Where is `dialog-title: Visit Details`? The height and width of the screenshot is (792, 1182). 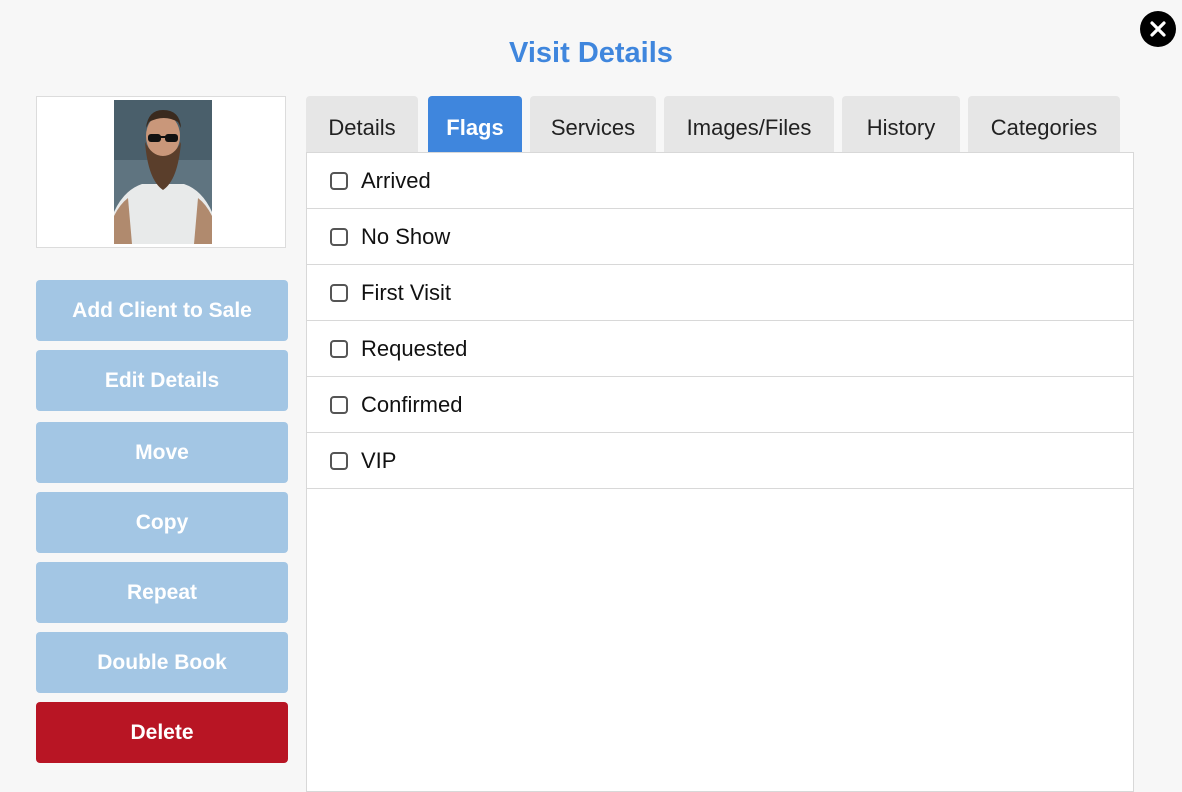
dialog-title: Visit Details is located at coordinates (591, 53).